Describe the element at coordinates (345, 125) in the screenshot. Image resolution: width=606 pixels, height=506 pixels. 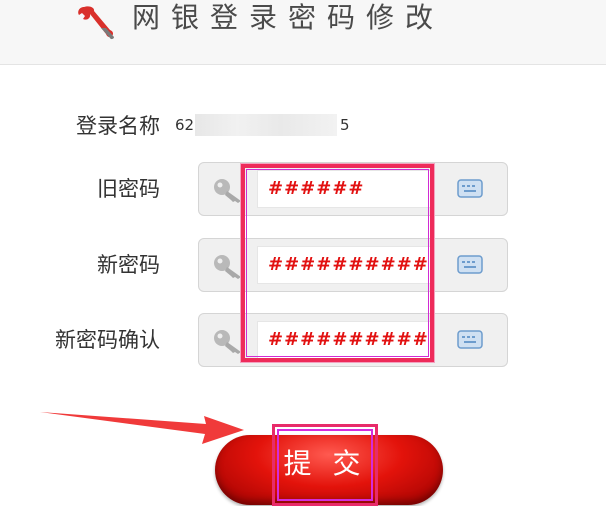
I see `login-name-suffix: 5` at that location.